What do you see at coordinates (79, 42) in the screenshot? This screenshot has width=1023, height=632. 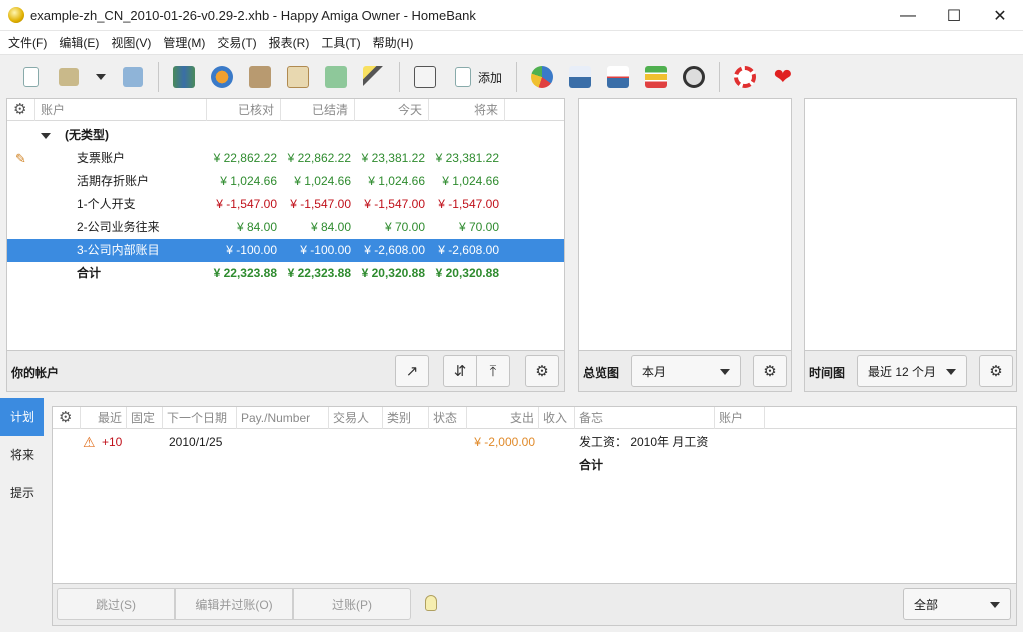 I see `menu-edit: 编辑(E)` at bounding box center [79, 42].